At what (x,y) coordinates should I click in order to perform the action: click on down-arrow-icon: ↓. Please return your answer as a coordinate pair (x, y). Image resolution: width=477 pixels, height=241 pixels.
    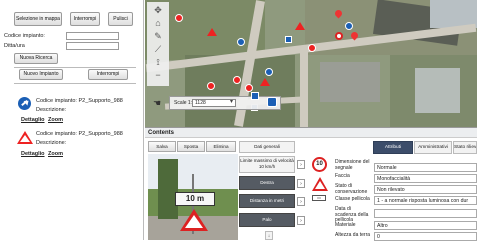
    Looking at the image, I should click on (269, 235).